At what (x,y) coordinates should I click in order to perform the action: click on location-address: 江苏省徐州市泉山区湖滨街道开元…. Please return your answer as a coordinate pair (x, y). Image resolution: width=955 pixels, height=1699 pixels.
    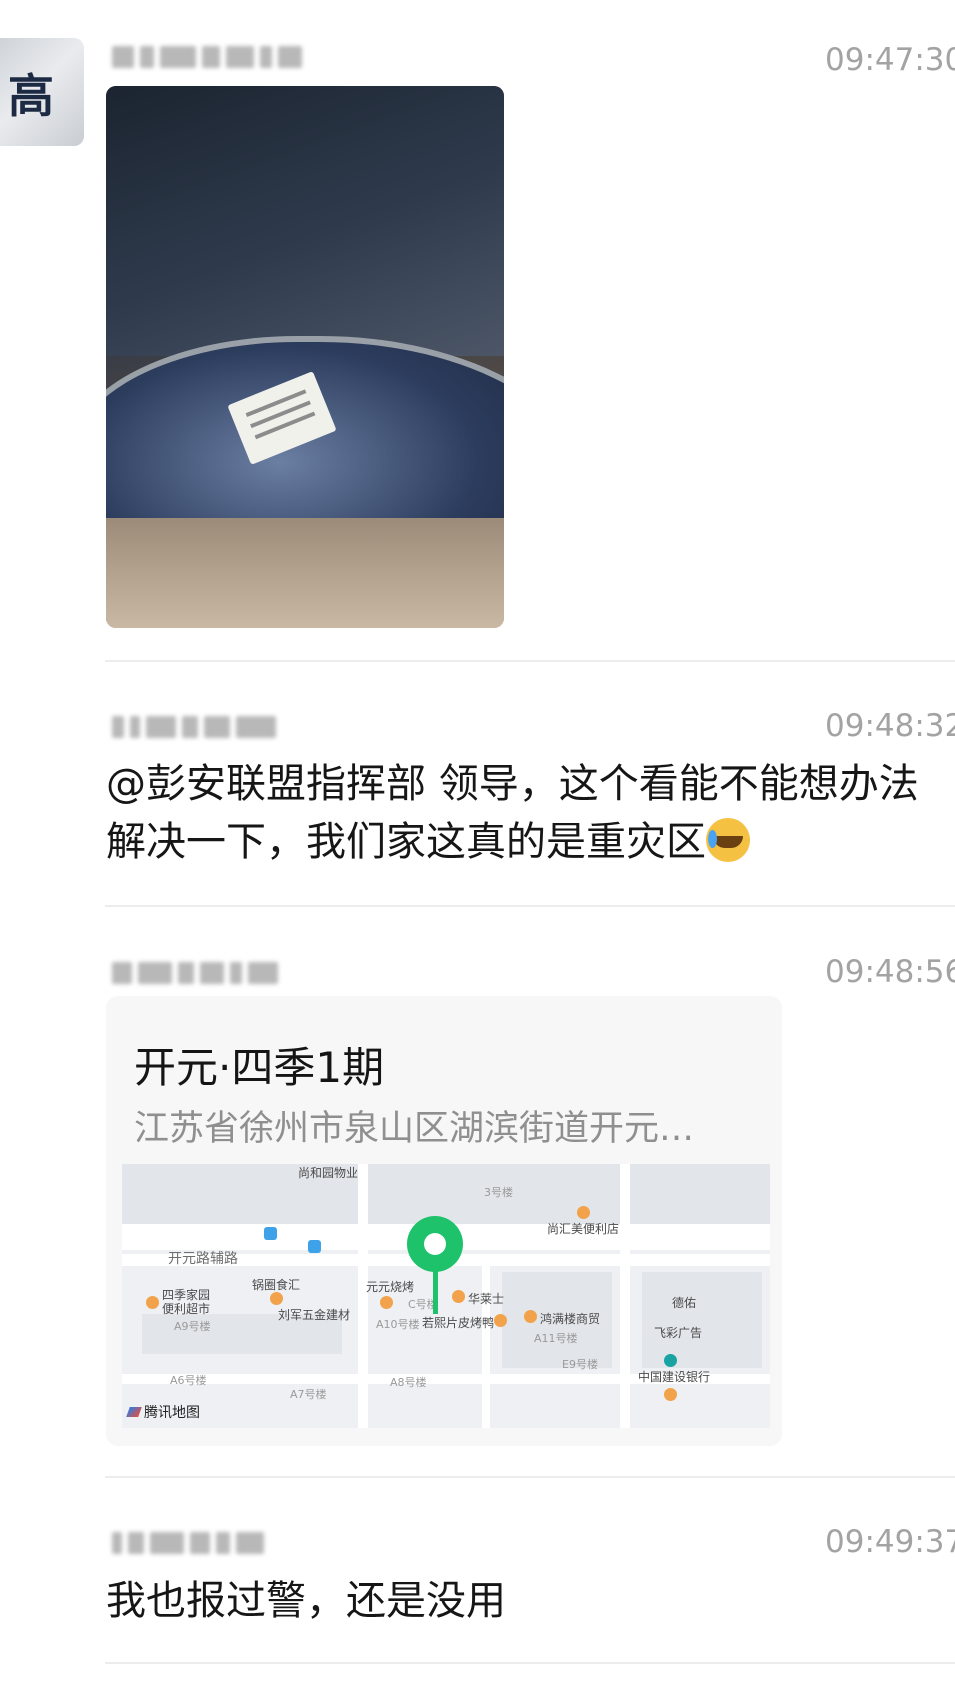
    Looking at the image, I should click on (414, 1129).